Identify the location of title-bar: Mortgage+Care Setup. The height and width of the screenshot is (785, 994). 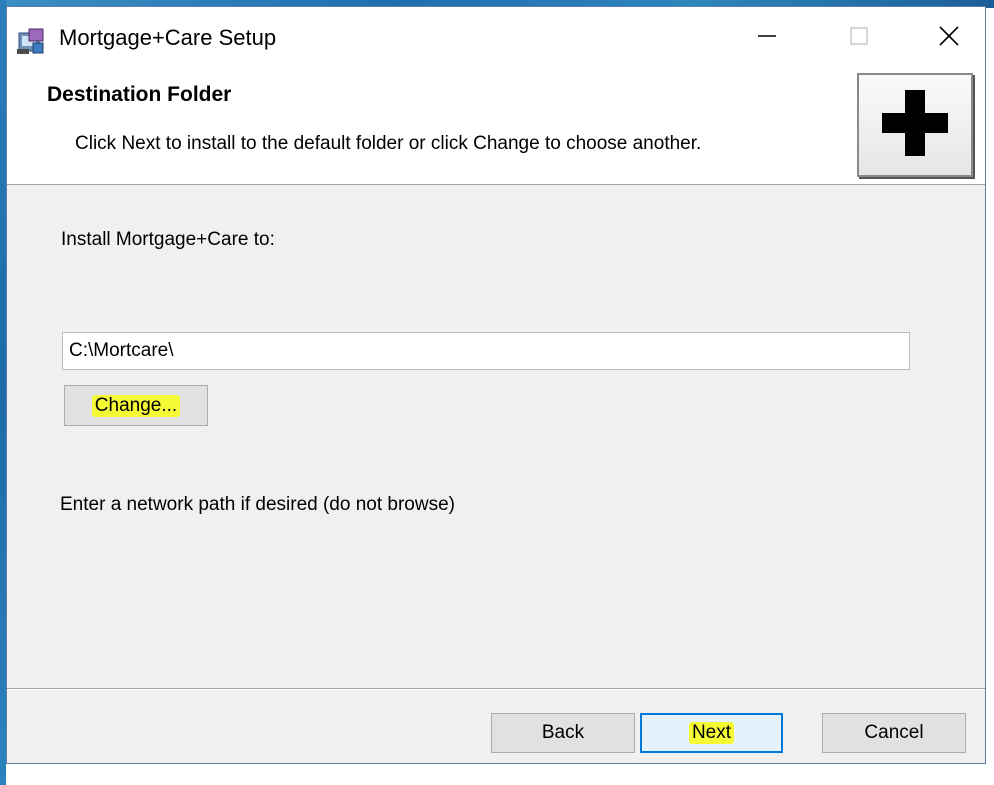
(496, 38).